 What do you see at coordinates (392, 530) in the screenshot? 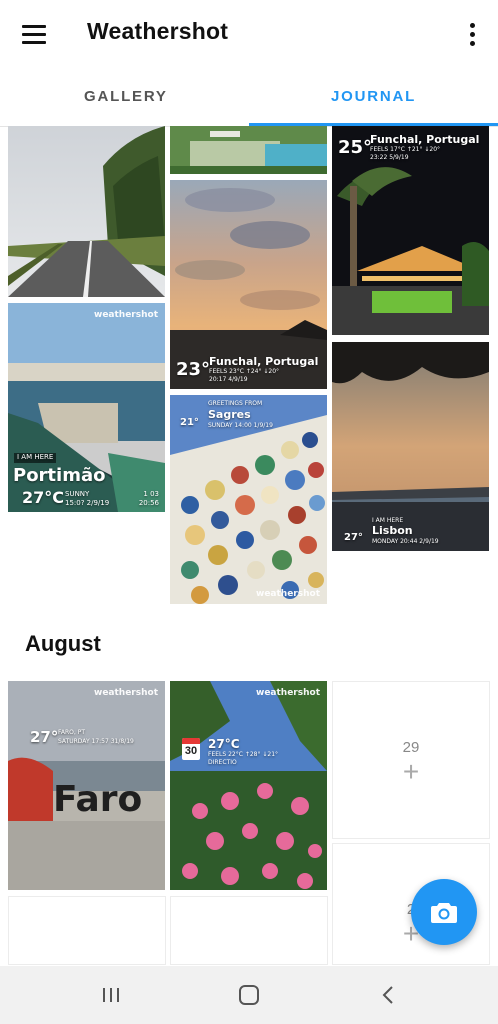
I see `city-label: Lisbon` at bounding box center [392, 530].